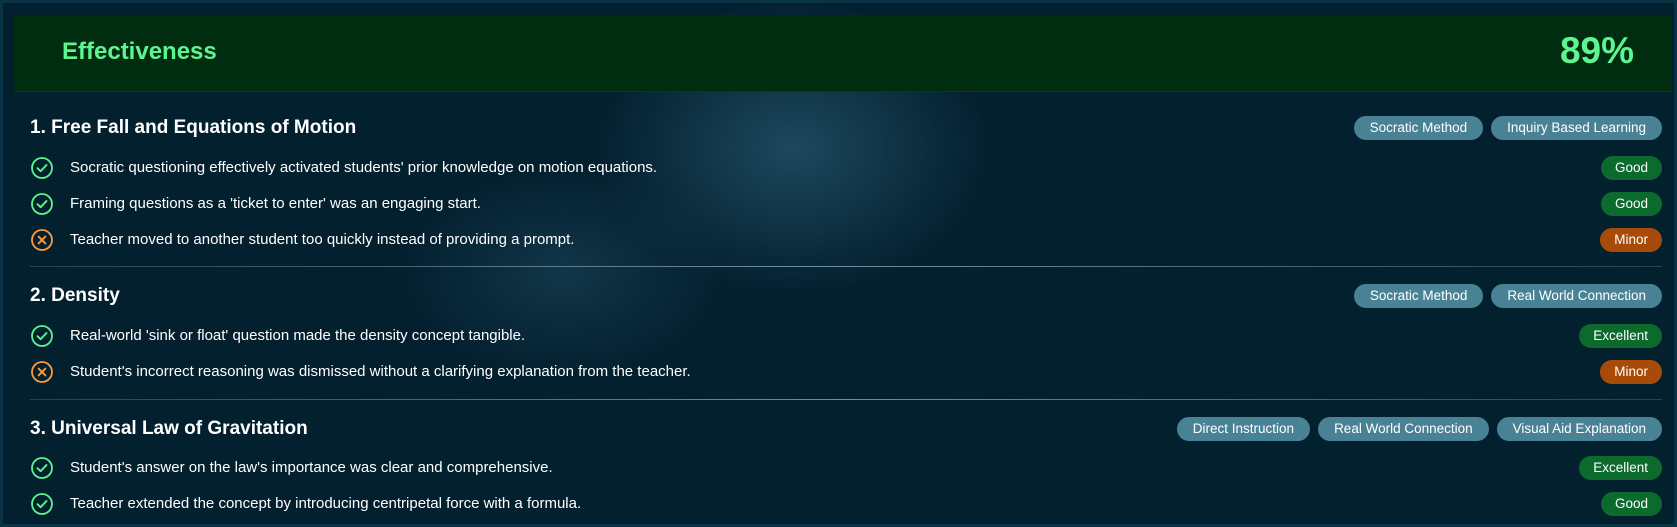 The height and width of the screenshot is (527, 1677). I want to click on effectiveness-header: Effectiveness 89%, so click(843, 53).